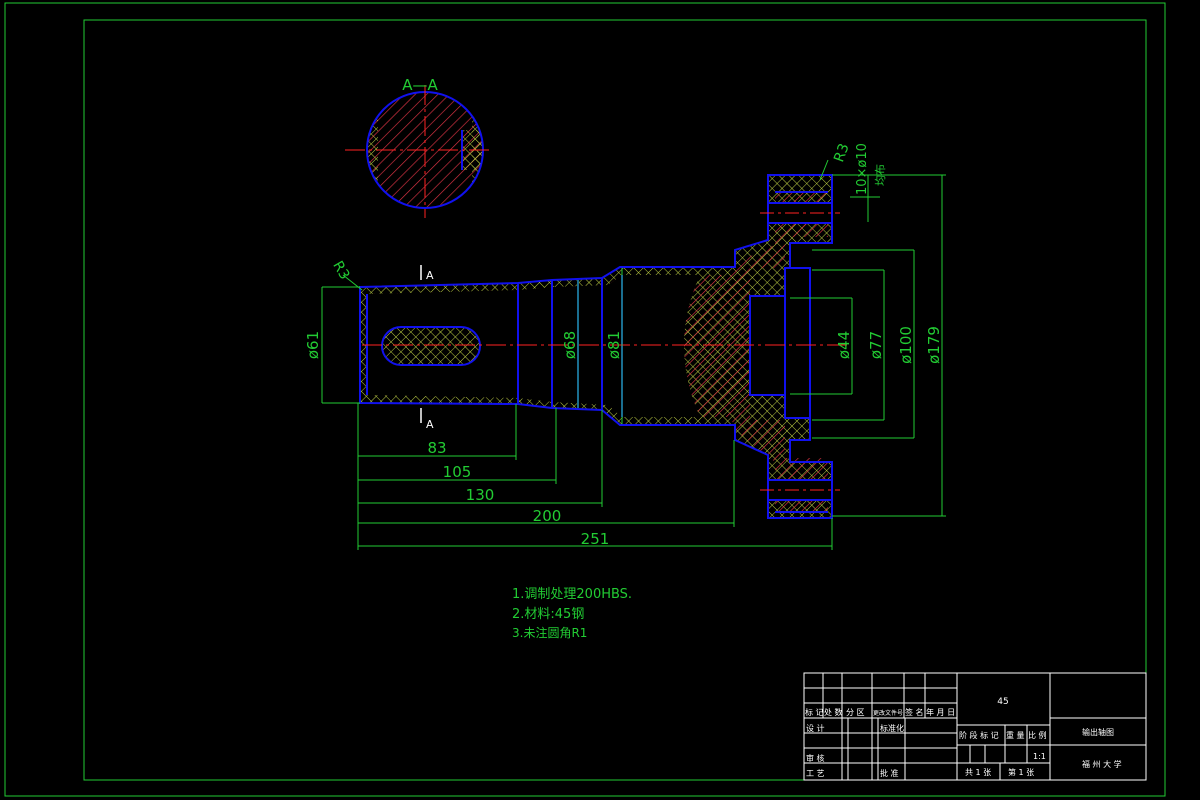 This screenshot has width=1200, height=800. Describe the element at coordinates (815, 773) in the screenshot. I see `tb-process: 工 艺` at that location.